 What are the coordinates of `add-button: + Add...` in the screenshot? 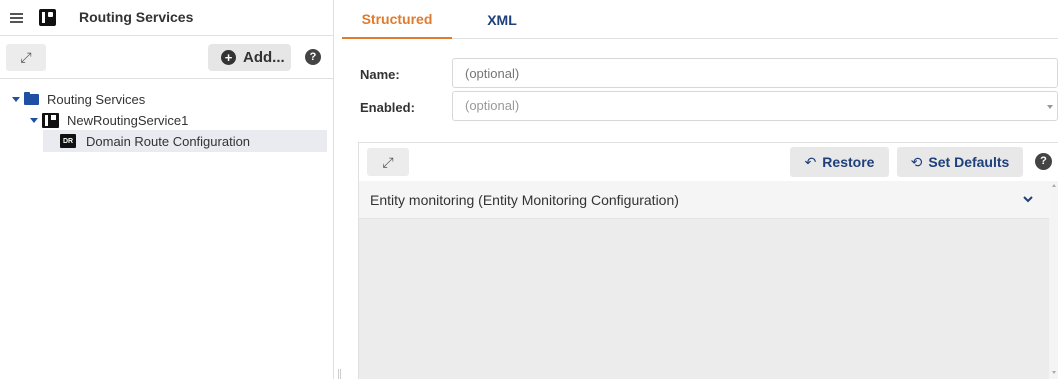 It's located at (249, 57).